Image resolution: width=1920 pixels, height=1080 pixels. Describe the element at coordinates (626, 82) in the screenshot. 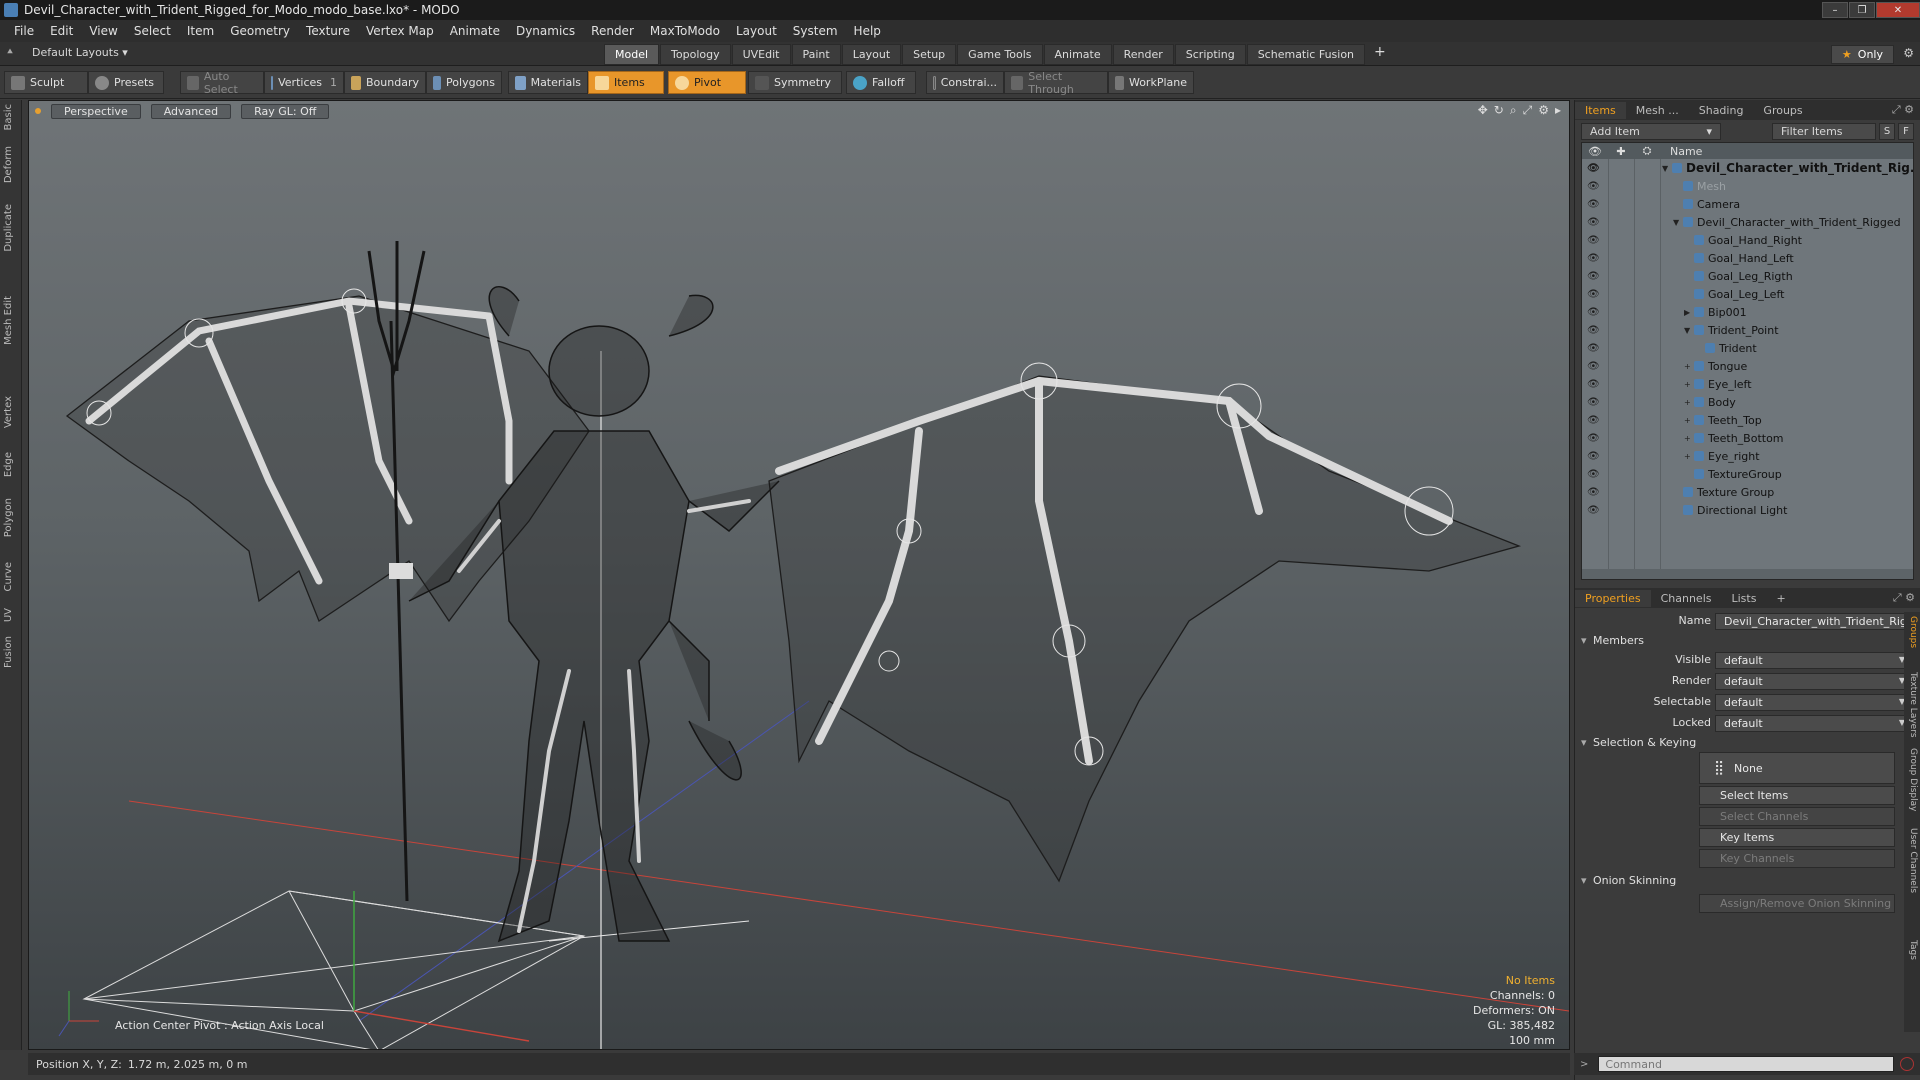

I see `items-button: Items` at that location.